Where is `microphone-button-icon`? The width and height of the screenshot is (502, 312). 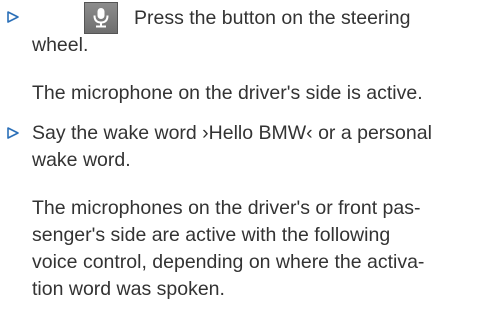
microphone-button-icon is located at coordinates (101, 18).